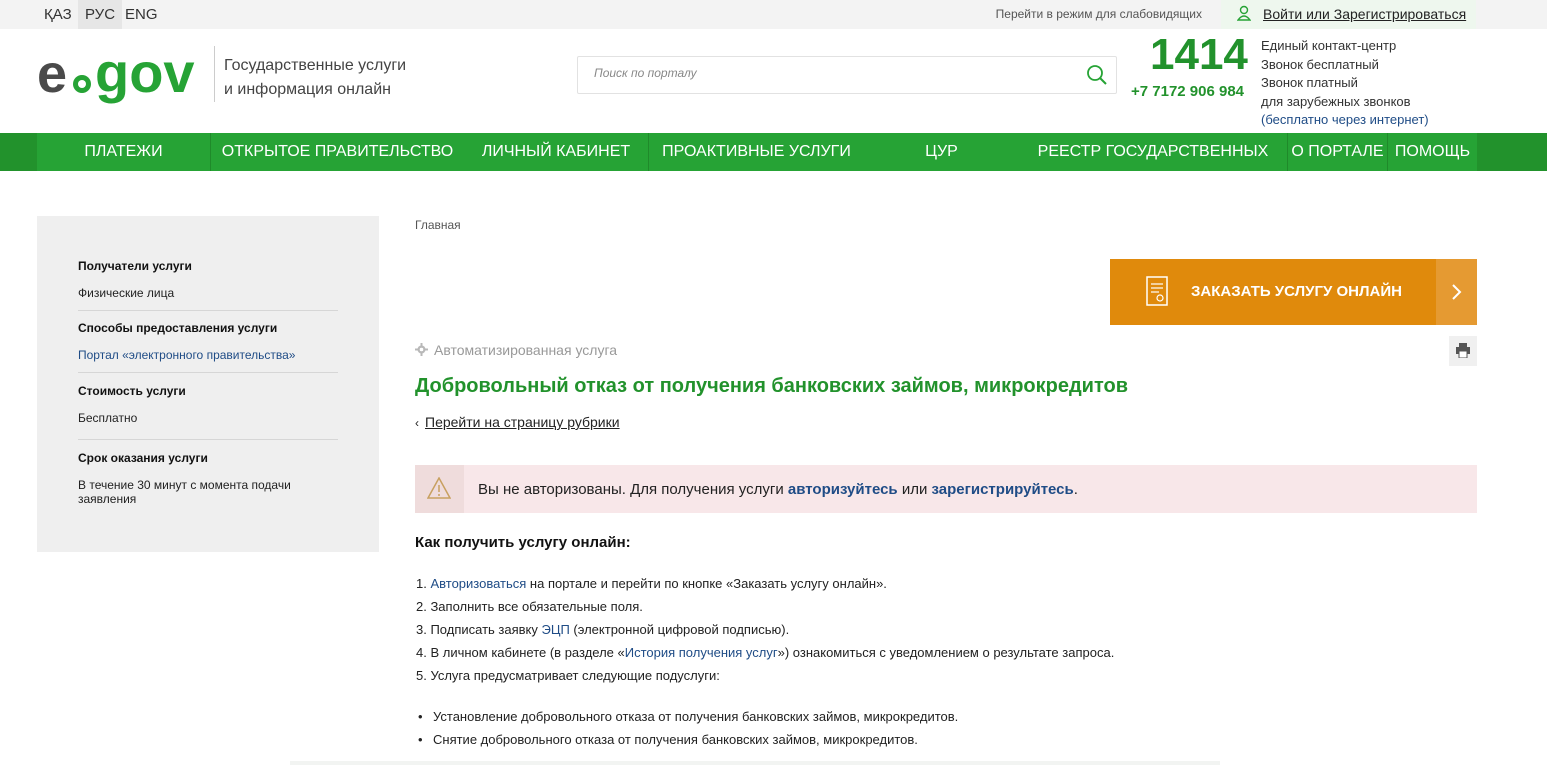 This screenshot has height=765, width=1547. I want to click on nav-payments: ПЛАТЕЖИ, so click(123, 152).